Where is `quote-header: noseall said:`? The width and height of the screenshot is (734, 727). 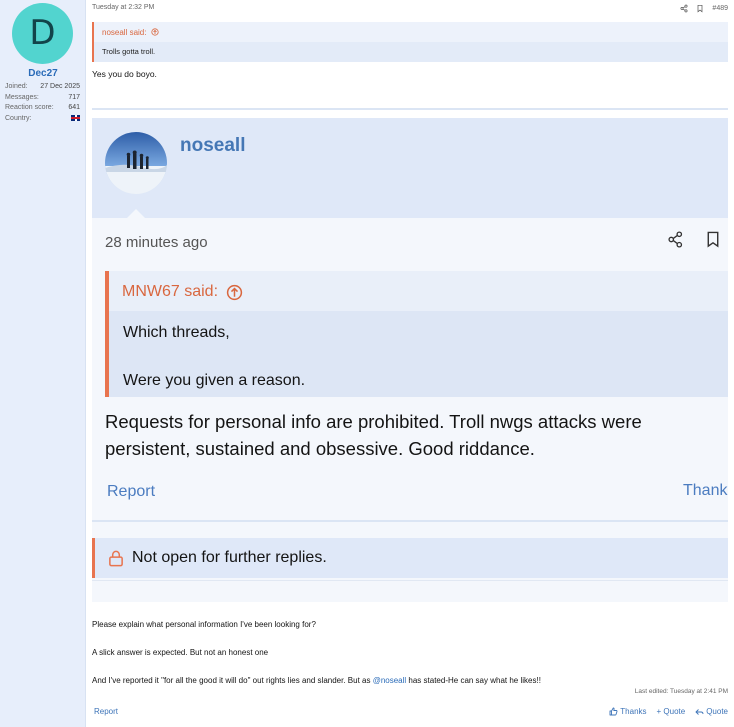
quote-header: noseall said: is located at coordinates (130, 32).